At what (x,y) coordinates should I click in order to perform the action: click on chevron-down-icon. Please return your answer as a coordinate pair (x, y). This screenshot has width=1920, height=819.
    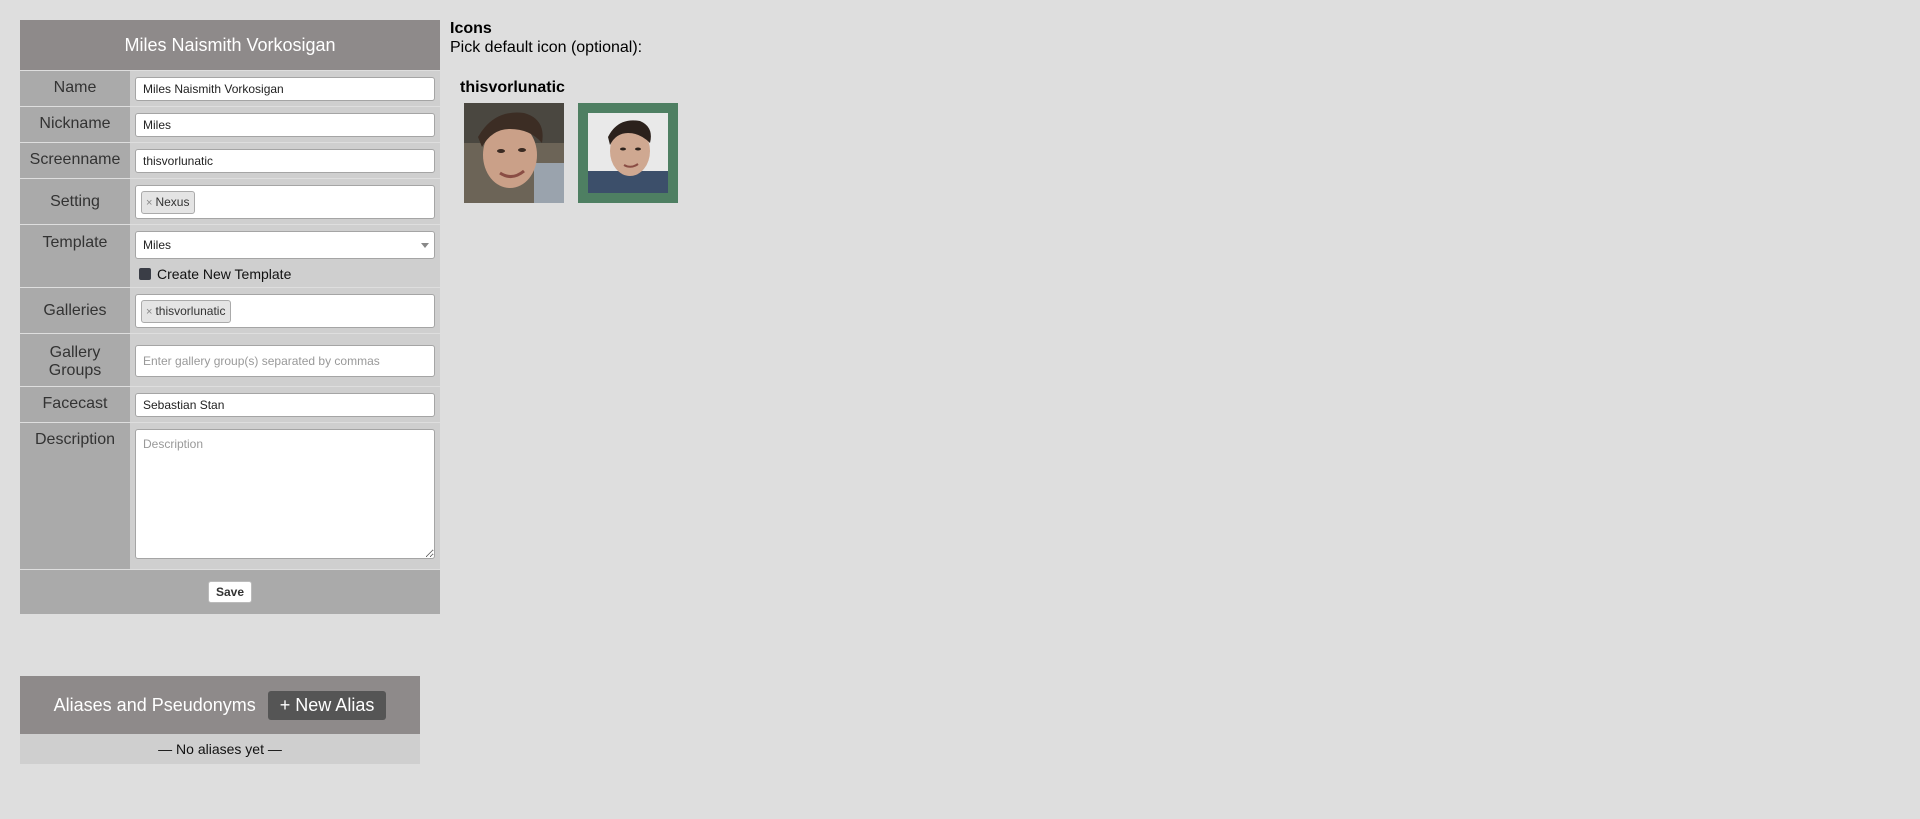
    Looking at the image, I should click on (425, 245).